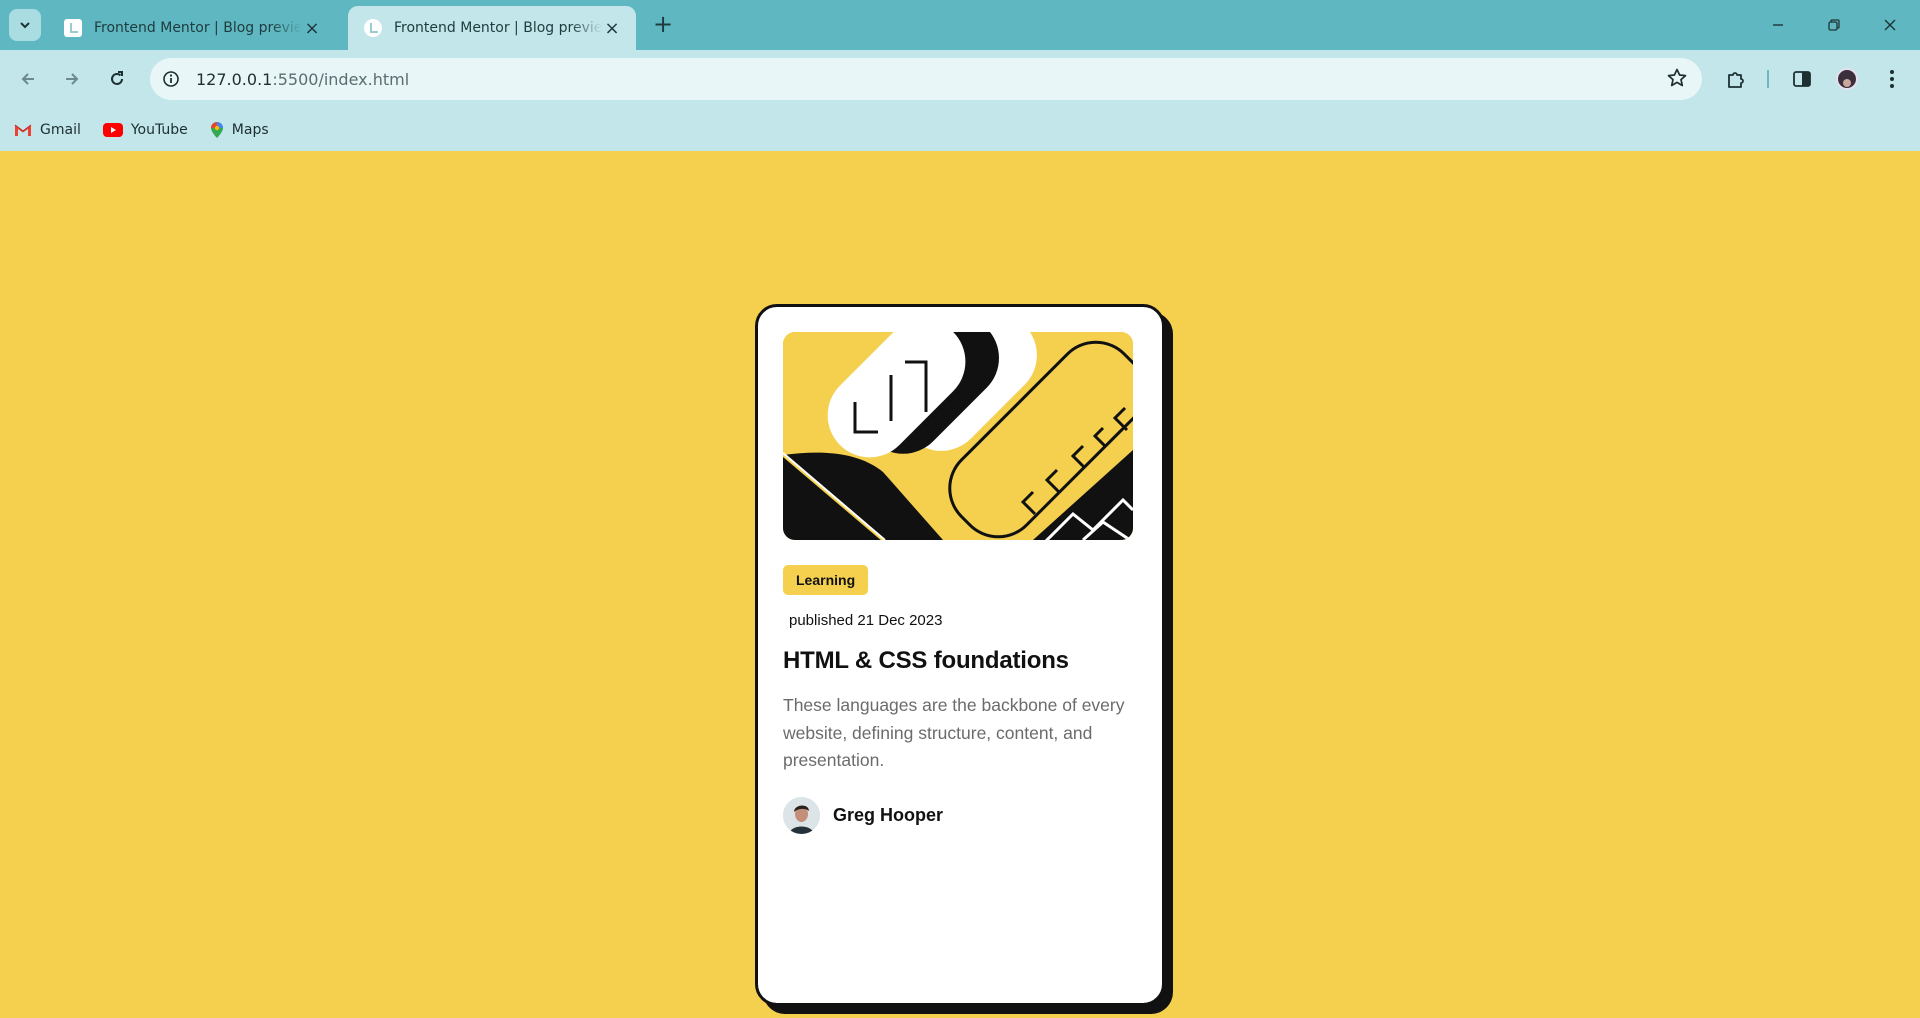 This screenshot has height=1018, width=1920. Describe the element at coordinates (23, 130) in the screenshot. I see `gmail-icon` at that location.